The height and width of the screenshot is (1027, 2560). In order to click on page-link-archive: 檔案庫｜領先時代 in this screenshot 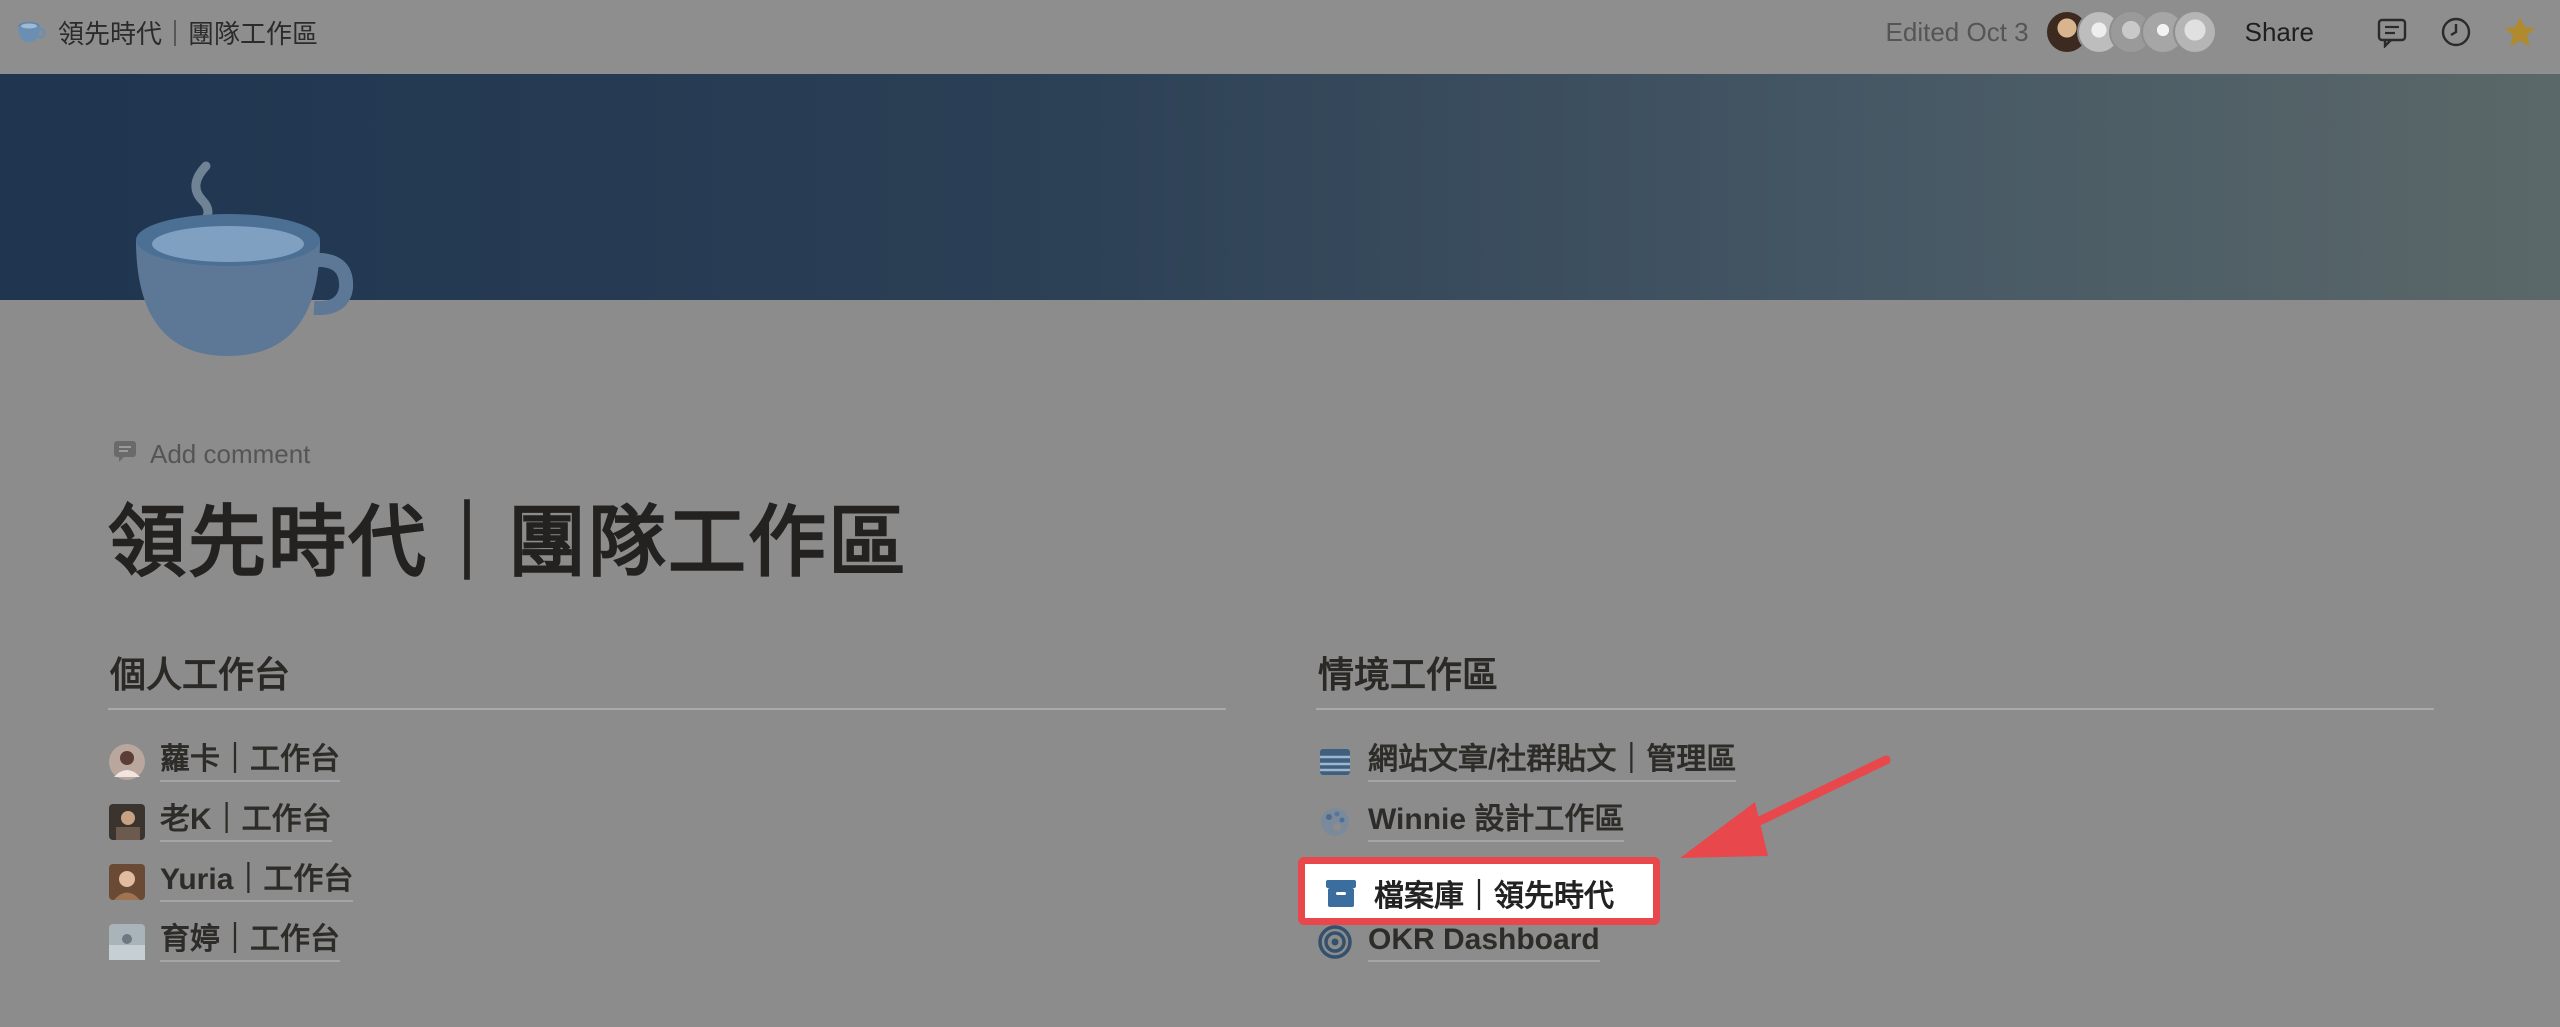, I will do `click(1461, 893)`.